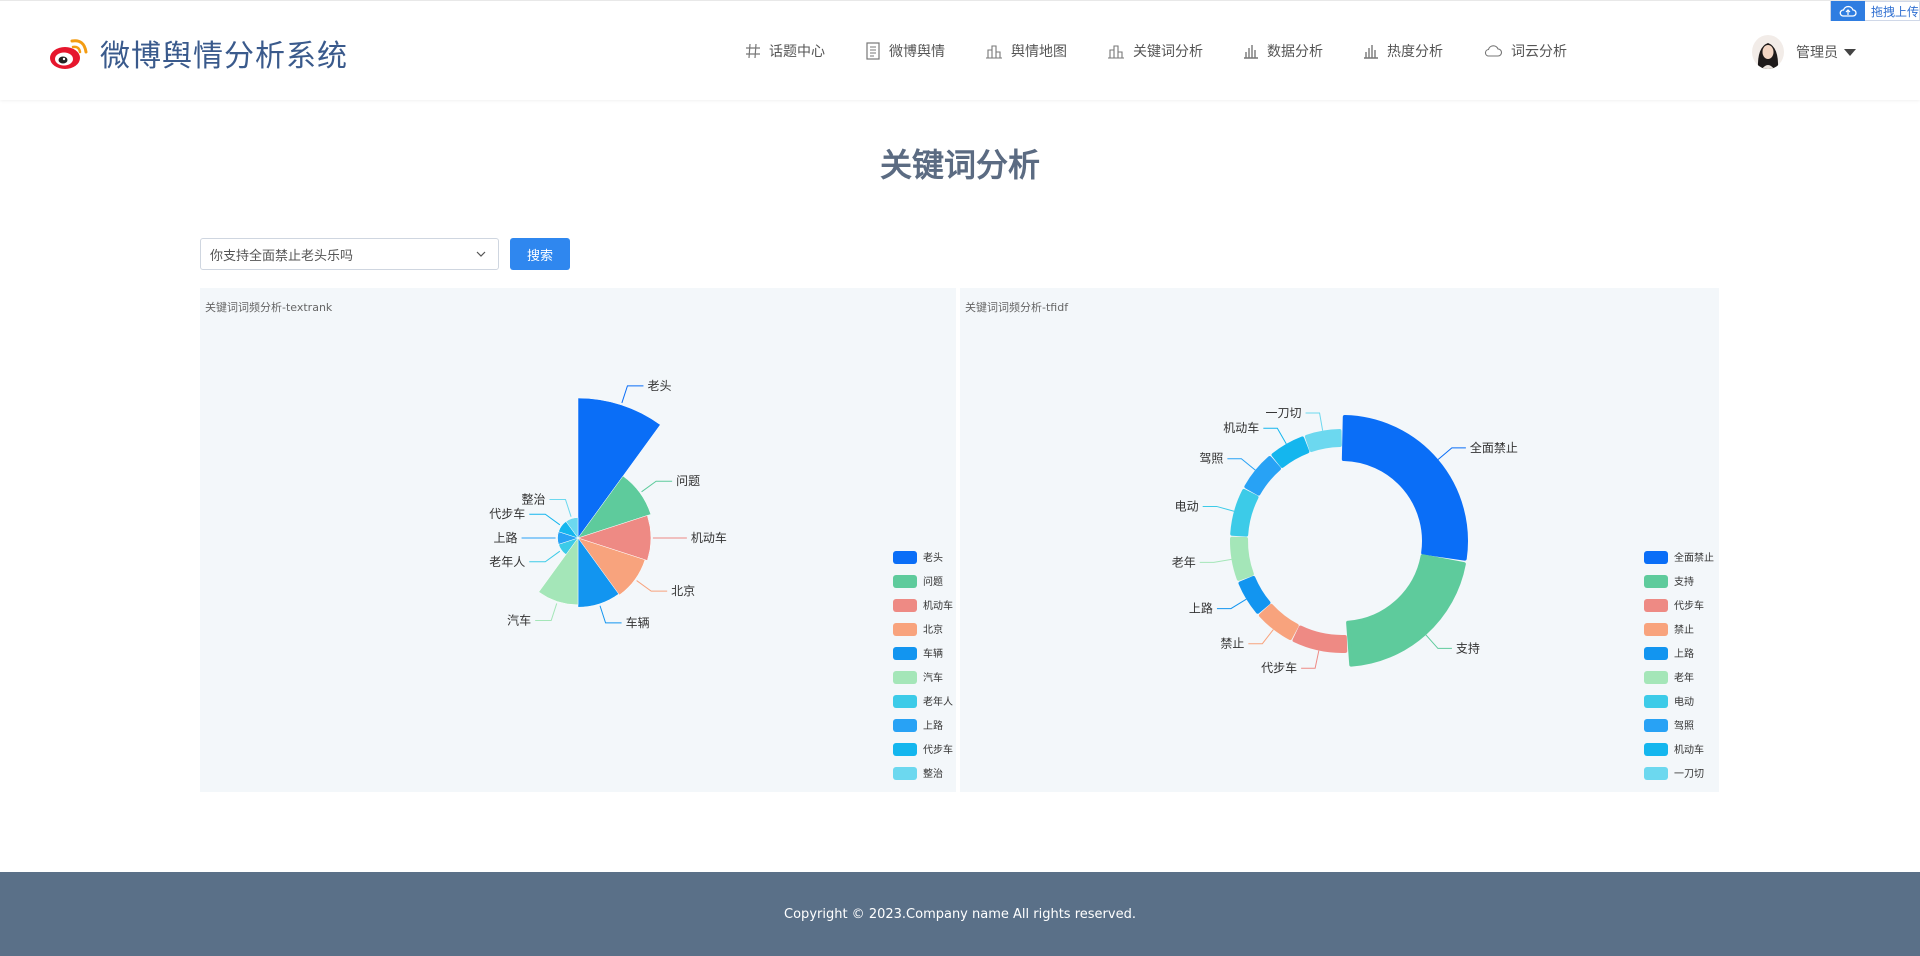 The height and width of the screenshot is (956, 1920). What do you see at coordinates (1187, 506) in the screenshot?
I see `slice-label: 电动` at bounding box center [1187, 506].